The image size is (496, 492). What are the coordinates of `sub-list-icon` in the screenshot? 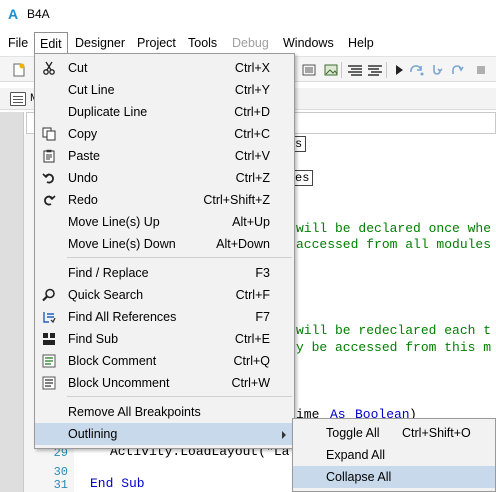 It's located at (49, 339).